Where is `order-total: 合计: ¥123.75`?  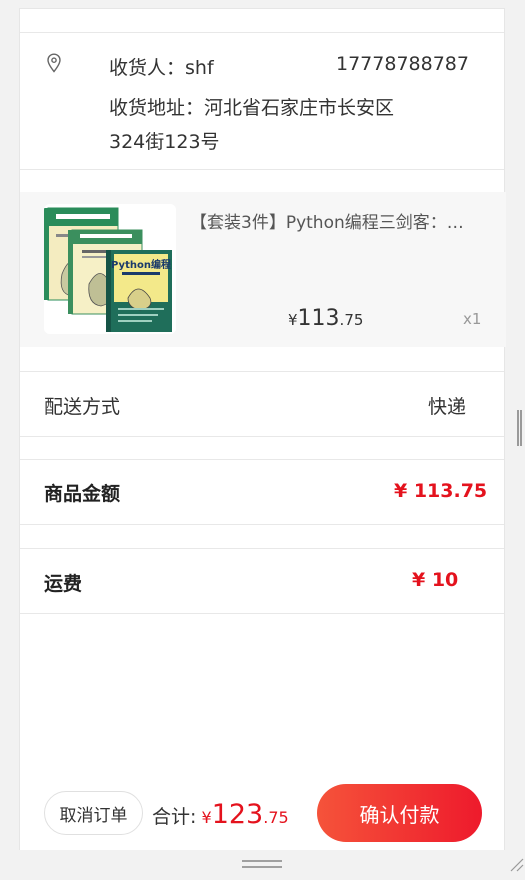
order-total: 合计: ¥123.75 is located at coordinates (220, 814).